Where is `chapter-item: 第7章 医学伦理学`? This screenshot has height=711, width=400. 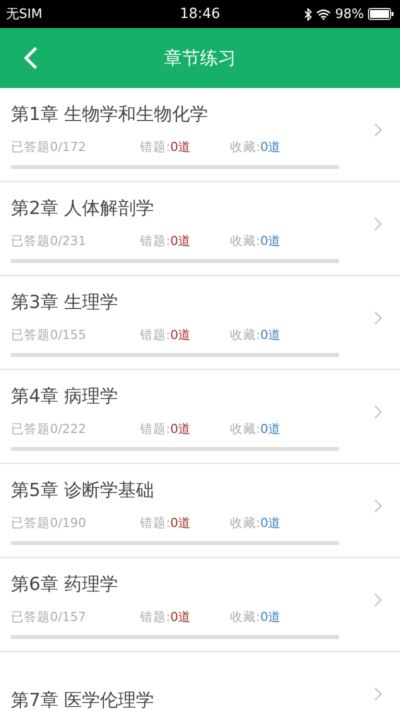
chapter-item: 第7章 医学伦理学 is located at coordinates (200, 681).